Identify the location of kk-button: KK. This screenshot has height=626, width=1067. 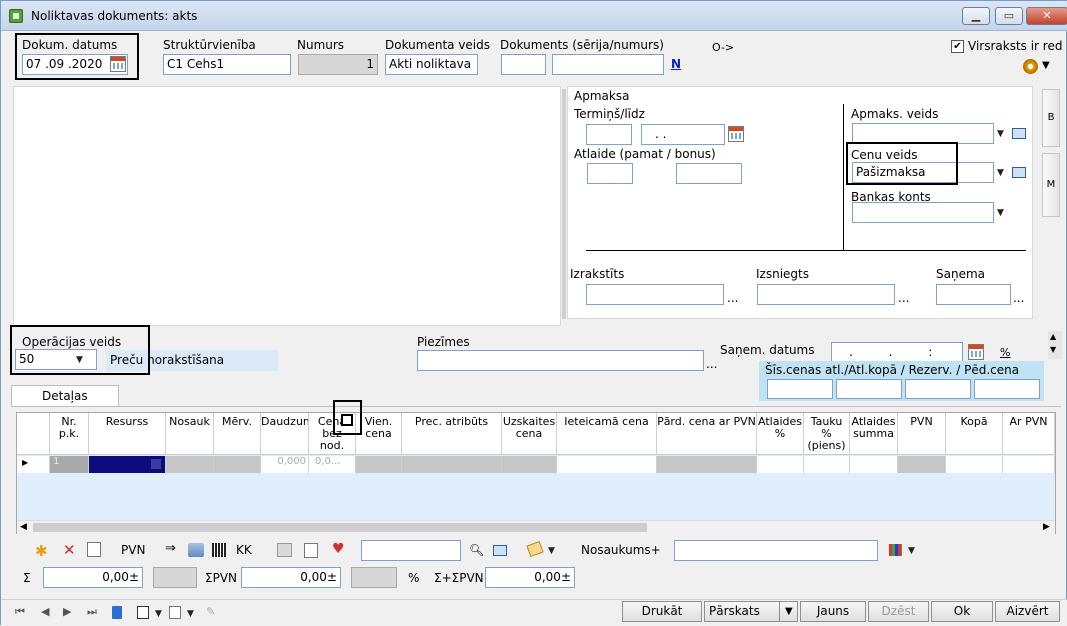
(244, 550).